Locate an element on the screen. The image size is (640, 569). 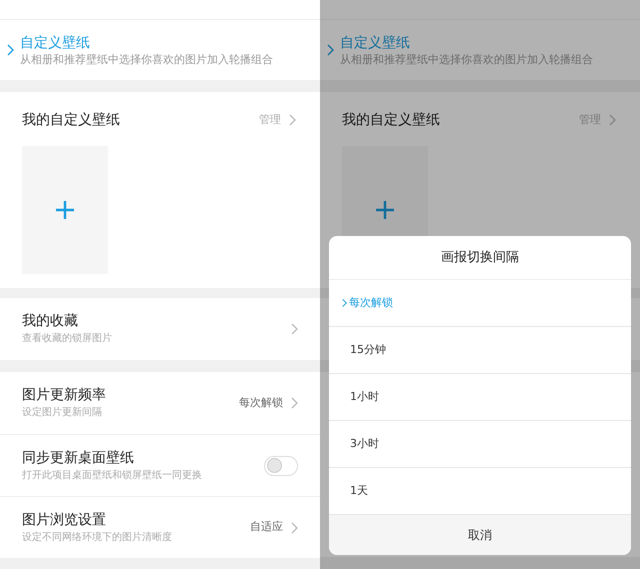
dialog-title: 画报切换间隔 is located at coordinates (480, 258).